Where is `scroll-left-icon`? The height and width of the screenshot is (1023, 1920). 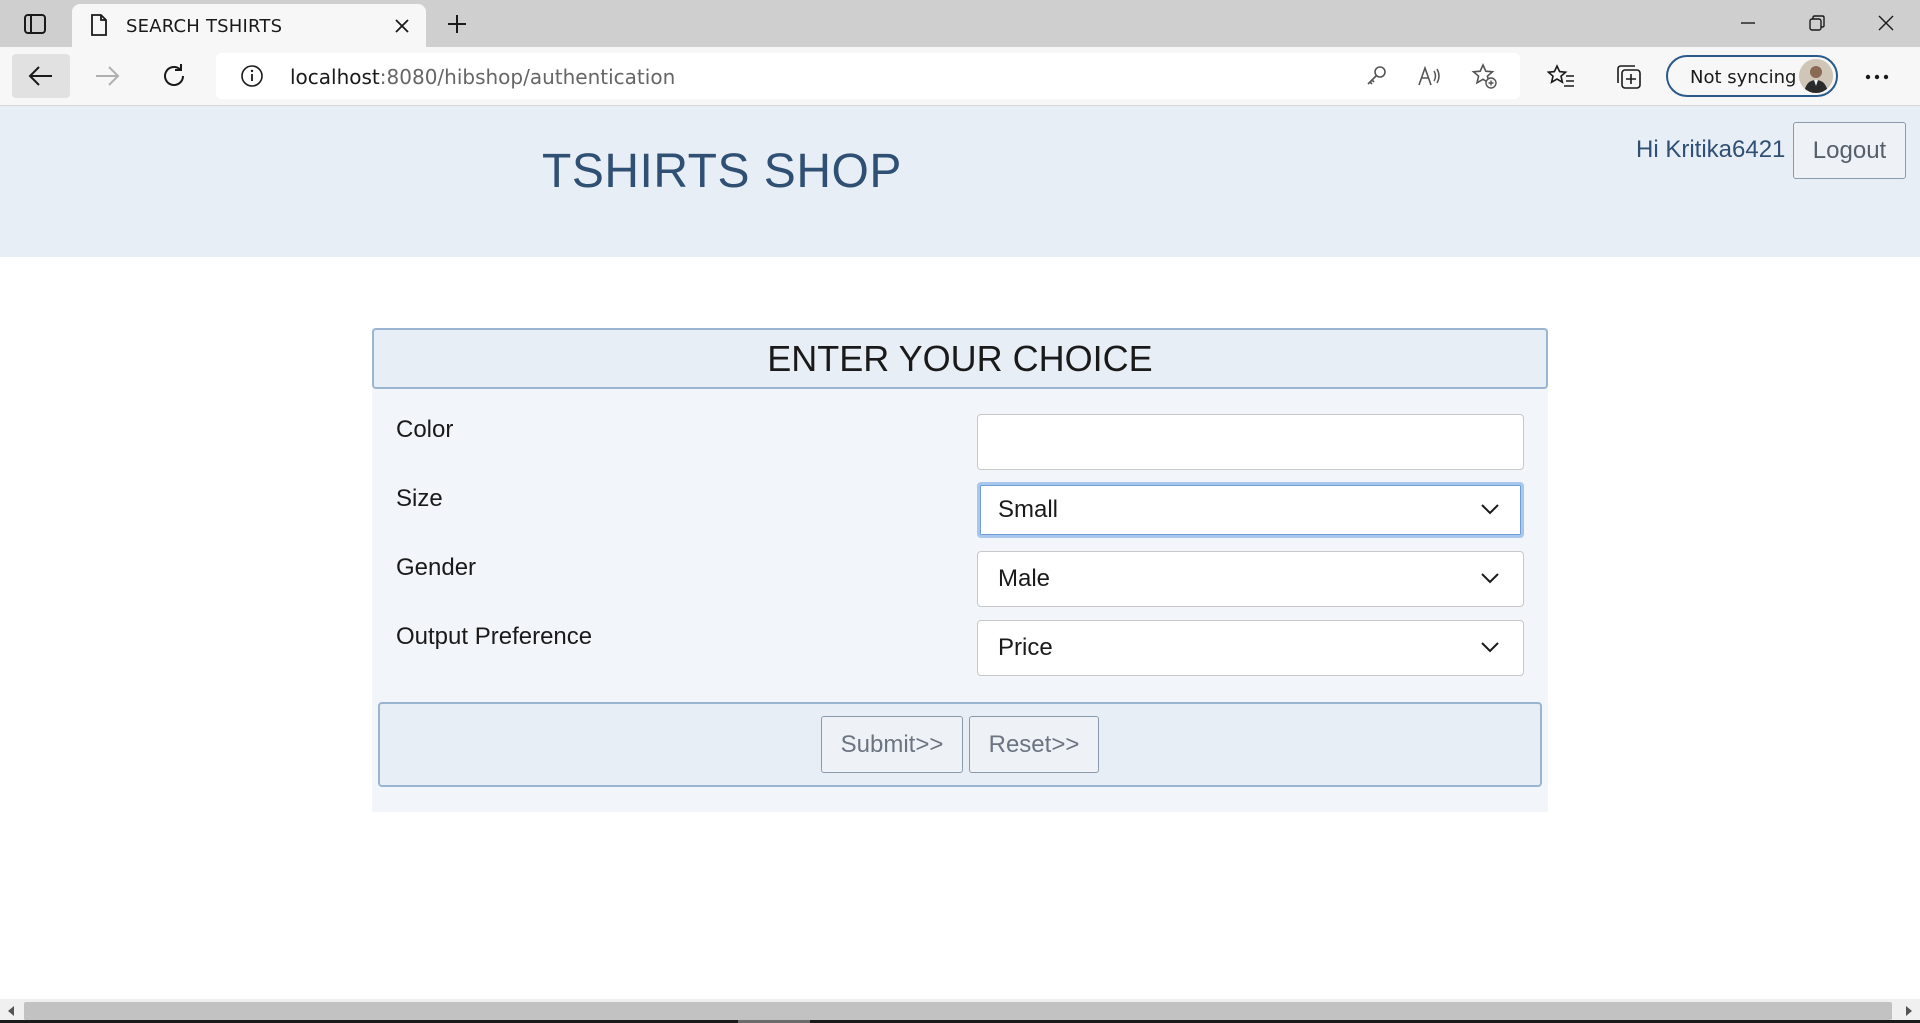
scroll-left-icon is located at coordinates (11, 1011).